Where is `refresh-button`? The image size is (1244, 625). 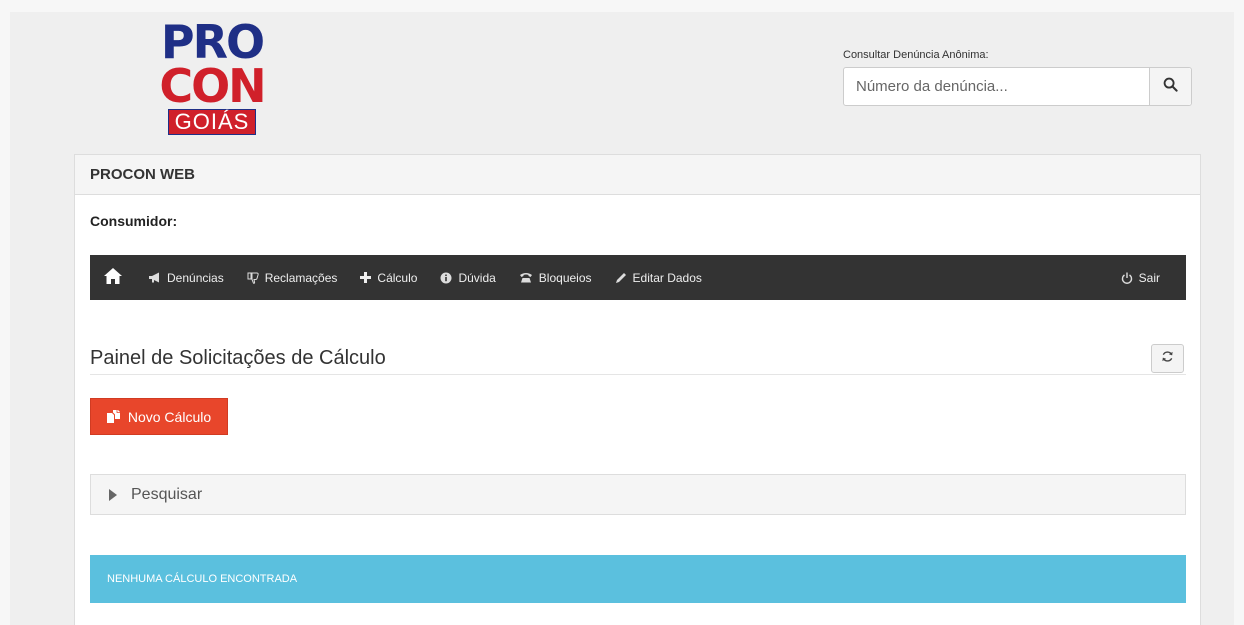
refresh-button is located at coordinates (1167, 358).